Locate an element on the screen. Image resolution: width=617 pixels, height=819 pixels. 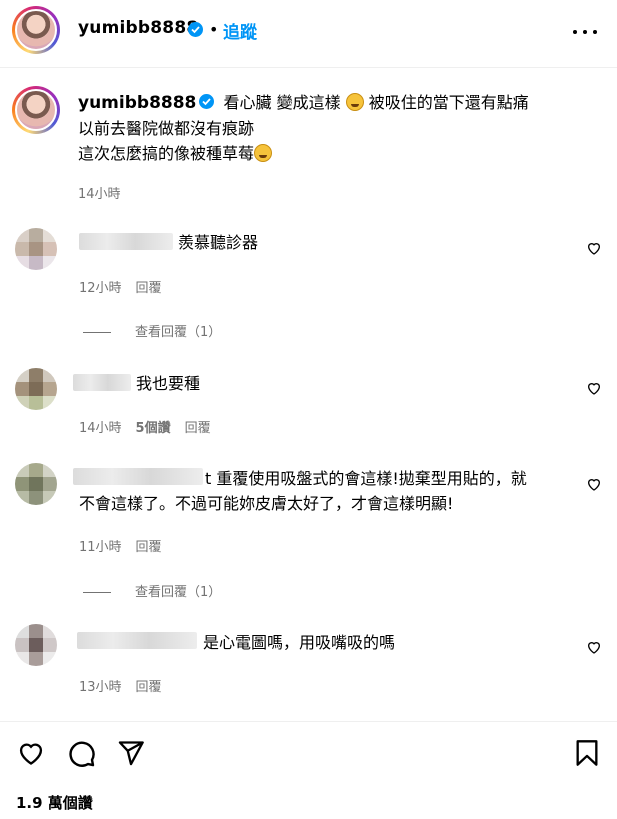
comment-text: 我也要種 is located at coordinates (168, 383).